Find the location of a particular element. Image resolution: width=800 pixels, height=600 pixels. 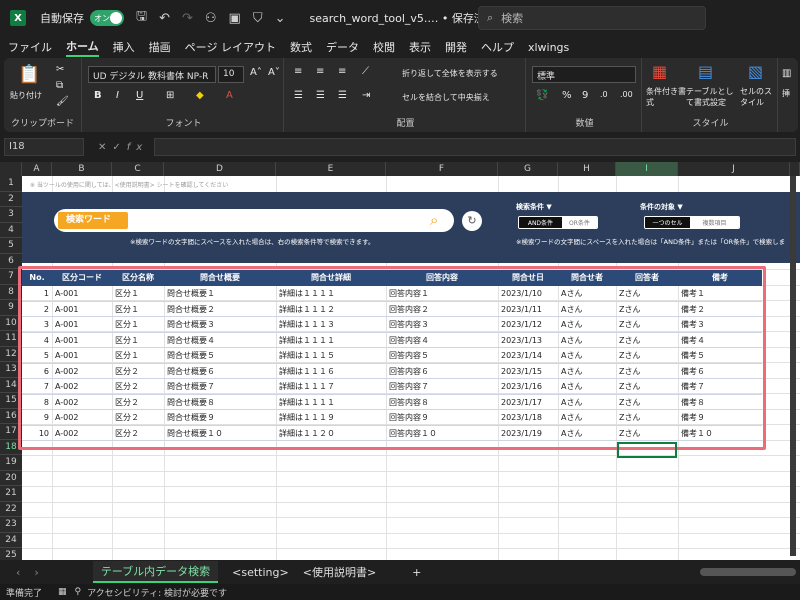

menu-help: ヘルプ is located at coordinates (497, 47).